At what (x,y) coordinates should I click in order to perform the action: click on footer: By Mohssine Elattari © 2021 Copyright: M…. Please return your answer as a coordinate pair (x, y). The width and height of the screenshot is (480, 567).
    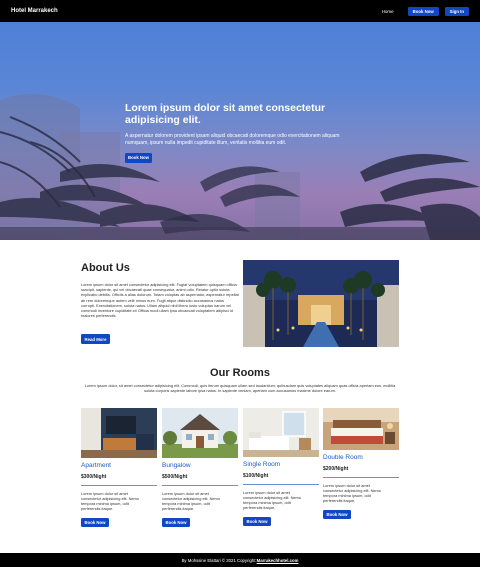
    Looking at the image, I should click on (240, 560).